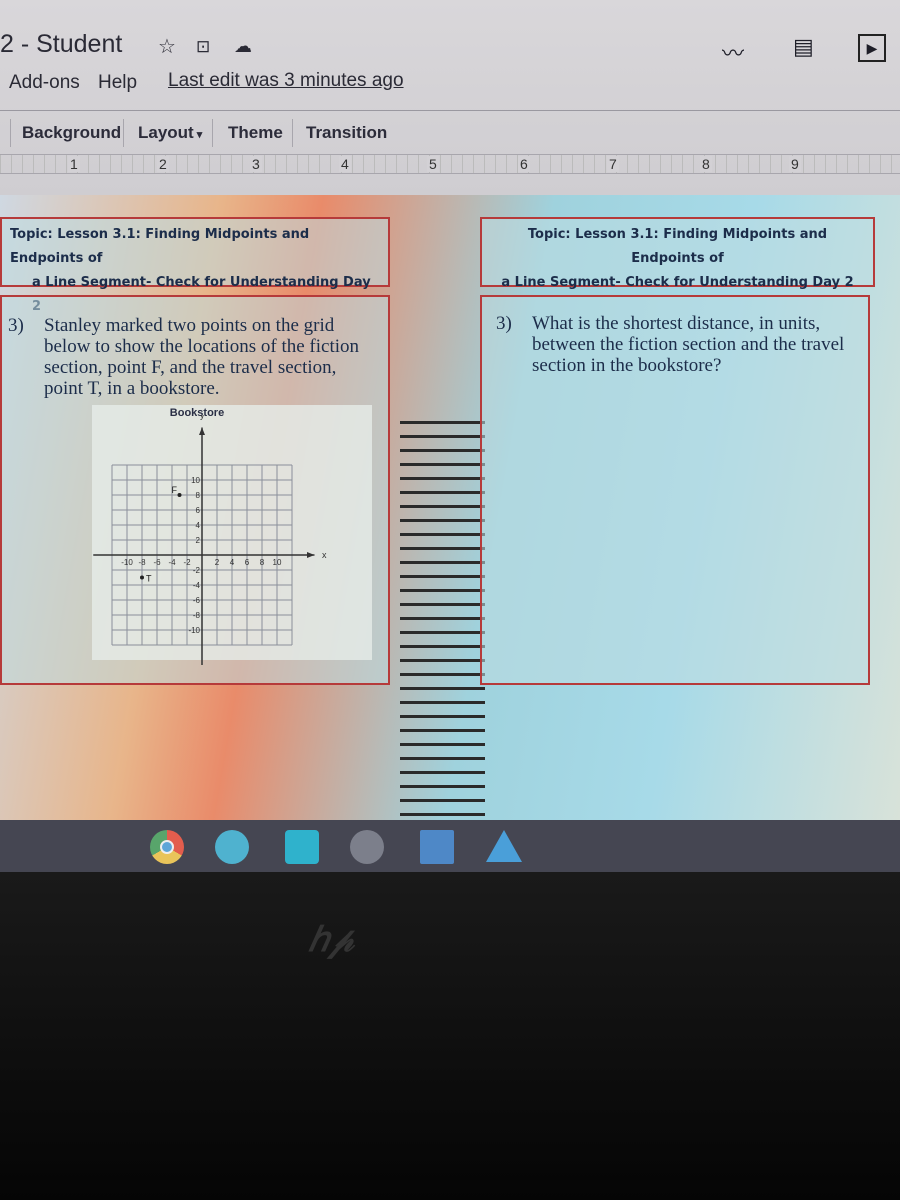  What do you see at coordinates (442, 650) in the screenshot?
I see `notebook-spiral` at bounding box center [442, 650].